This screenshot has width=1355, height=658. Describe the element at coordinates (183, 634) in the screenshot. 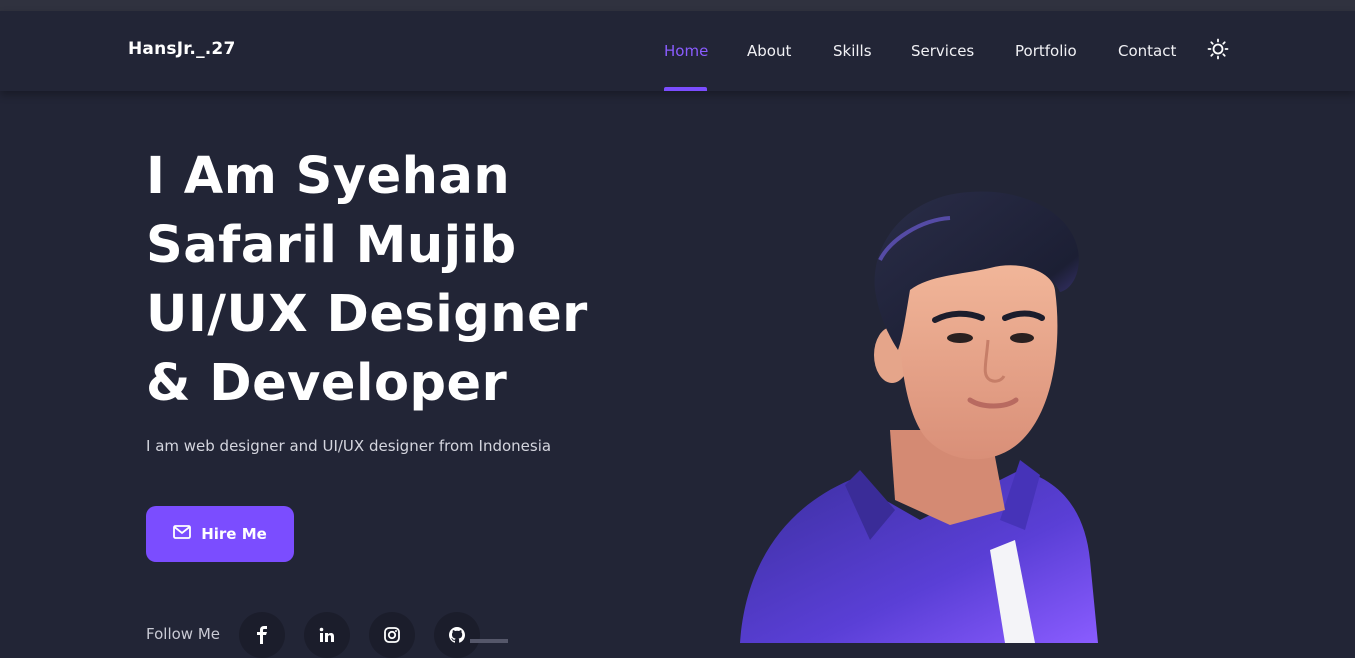

I see `follow-me-label: Follow Me` at that location.